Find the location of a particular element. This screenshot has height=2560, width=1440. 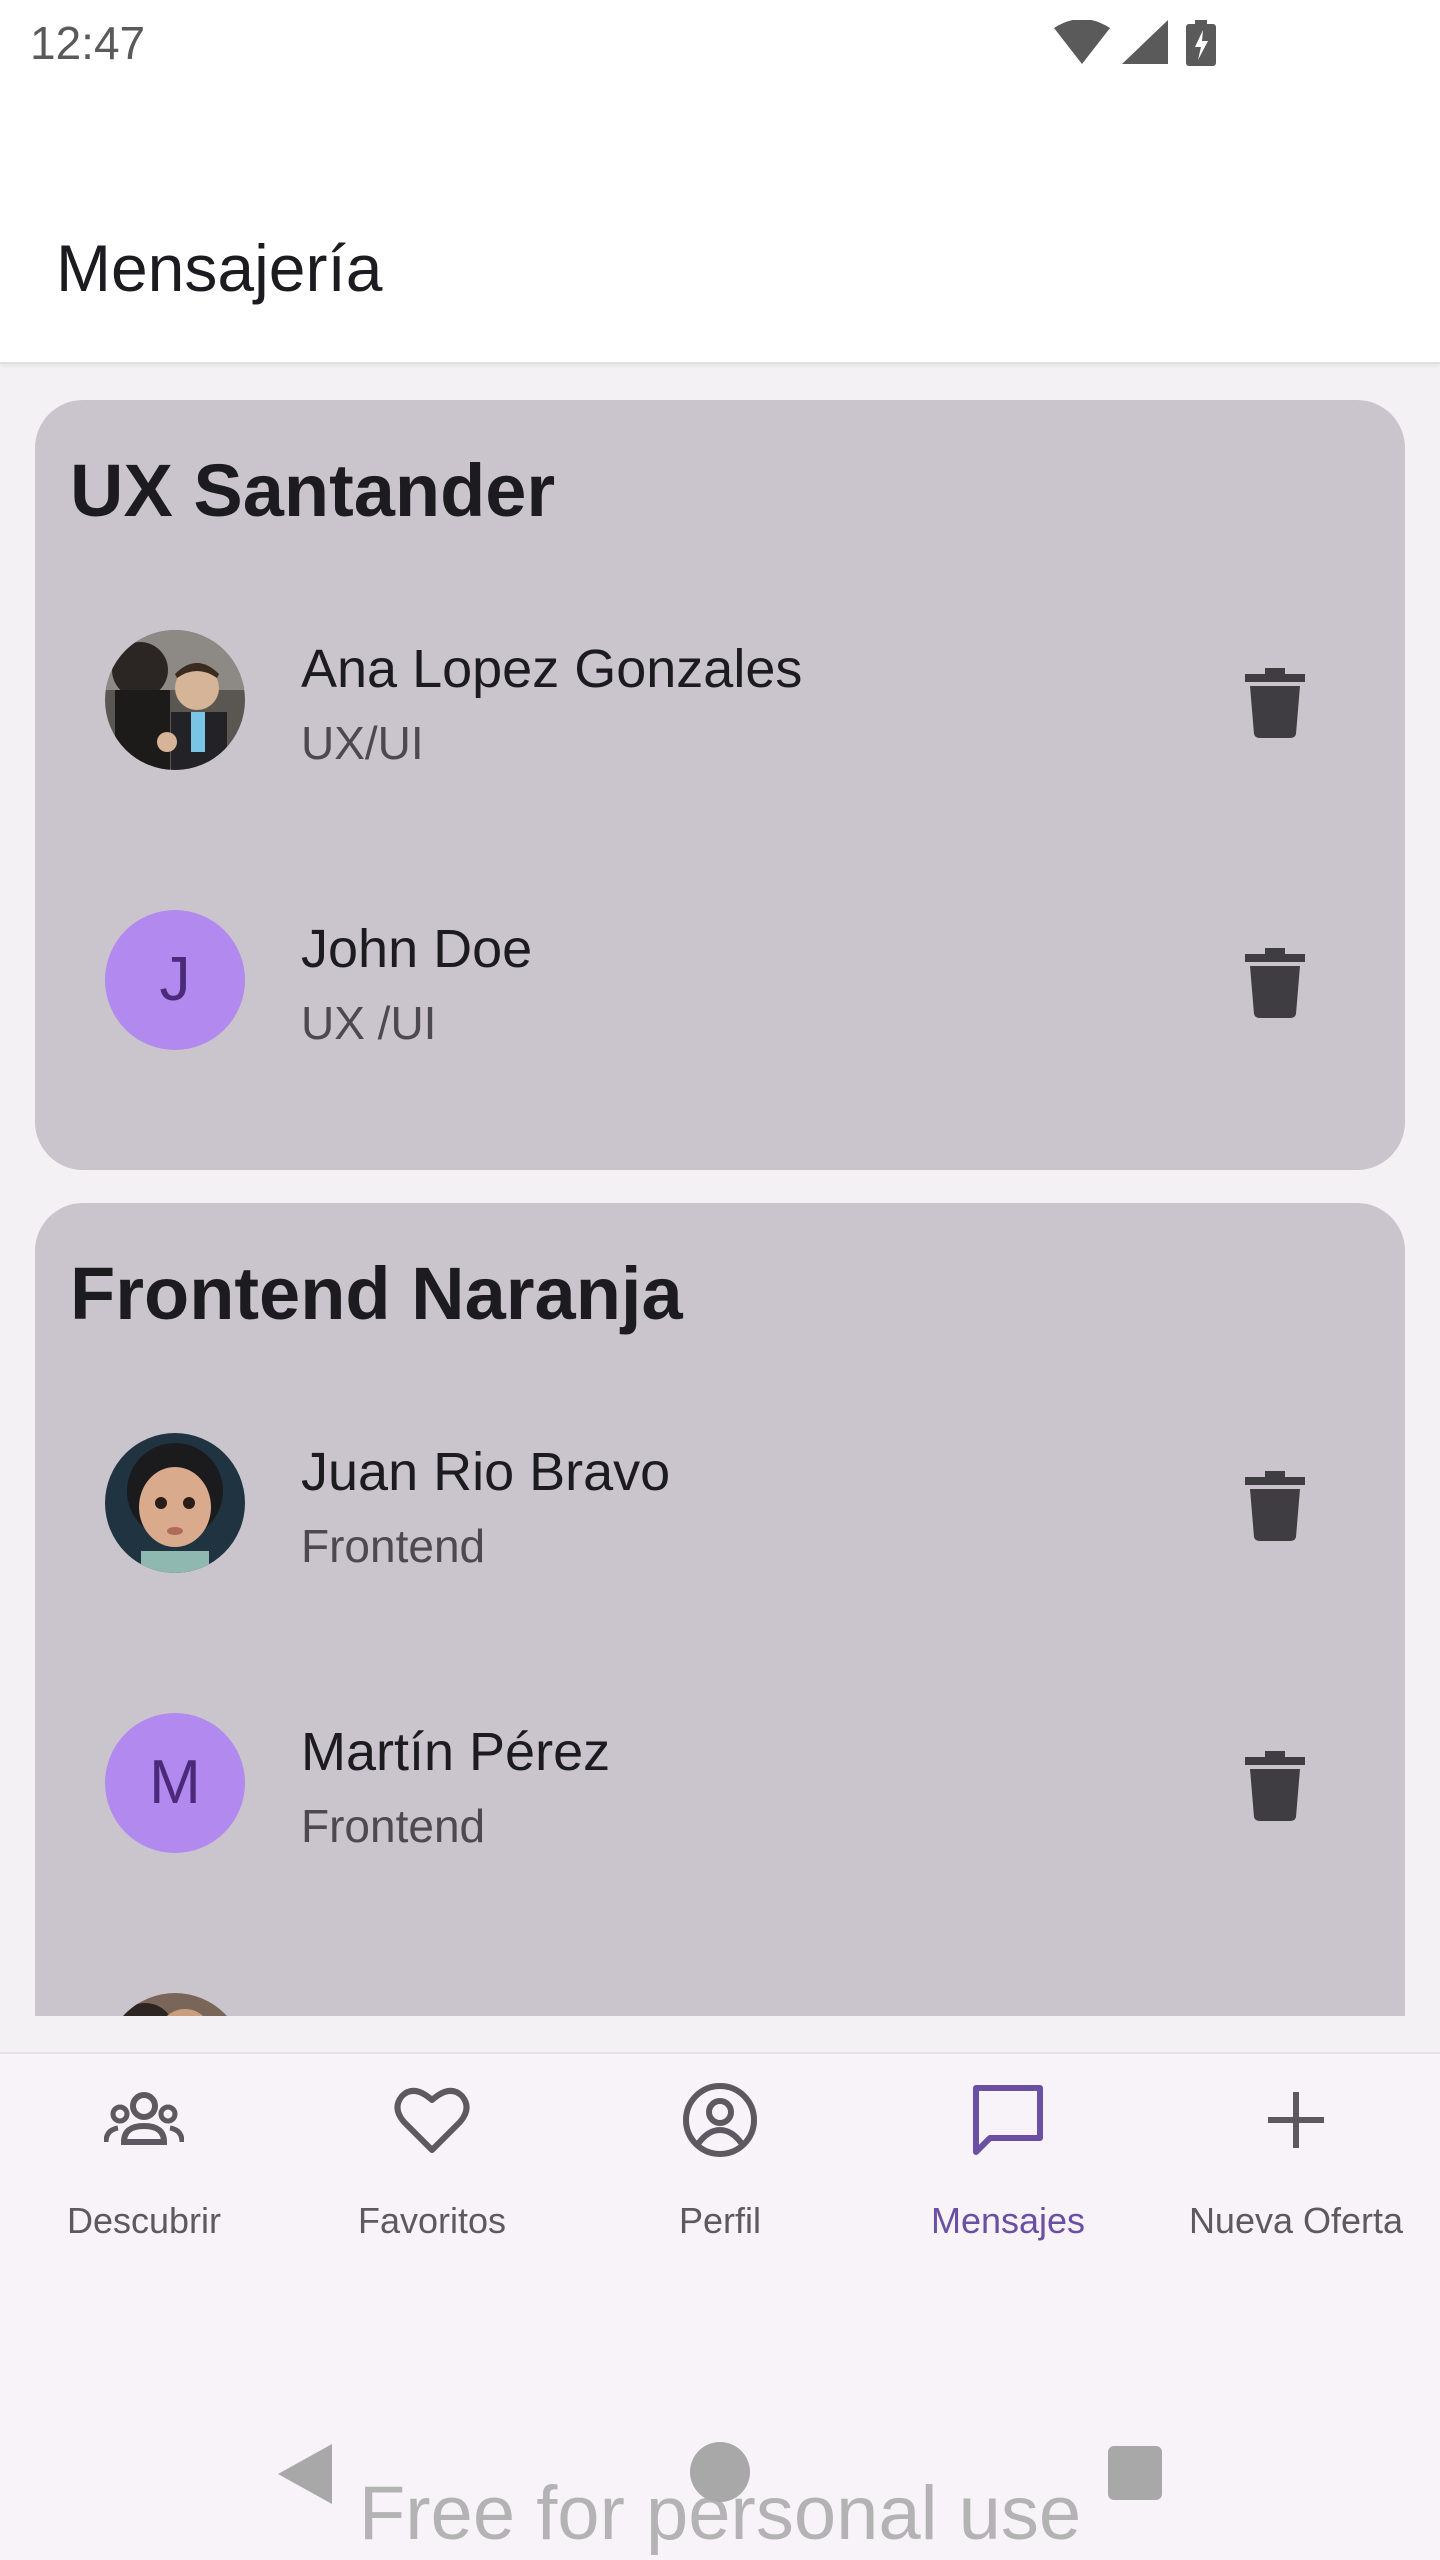

app-bar: Mensajería is located at coordinates (720, 225).